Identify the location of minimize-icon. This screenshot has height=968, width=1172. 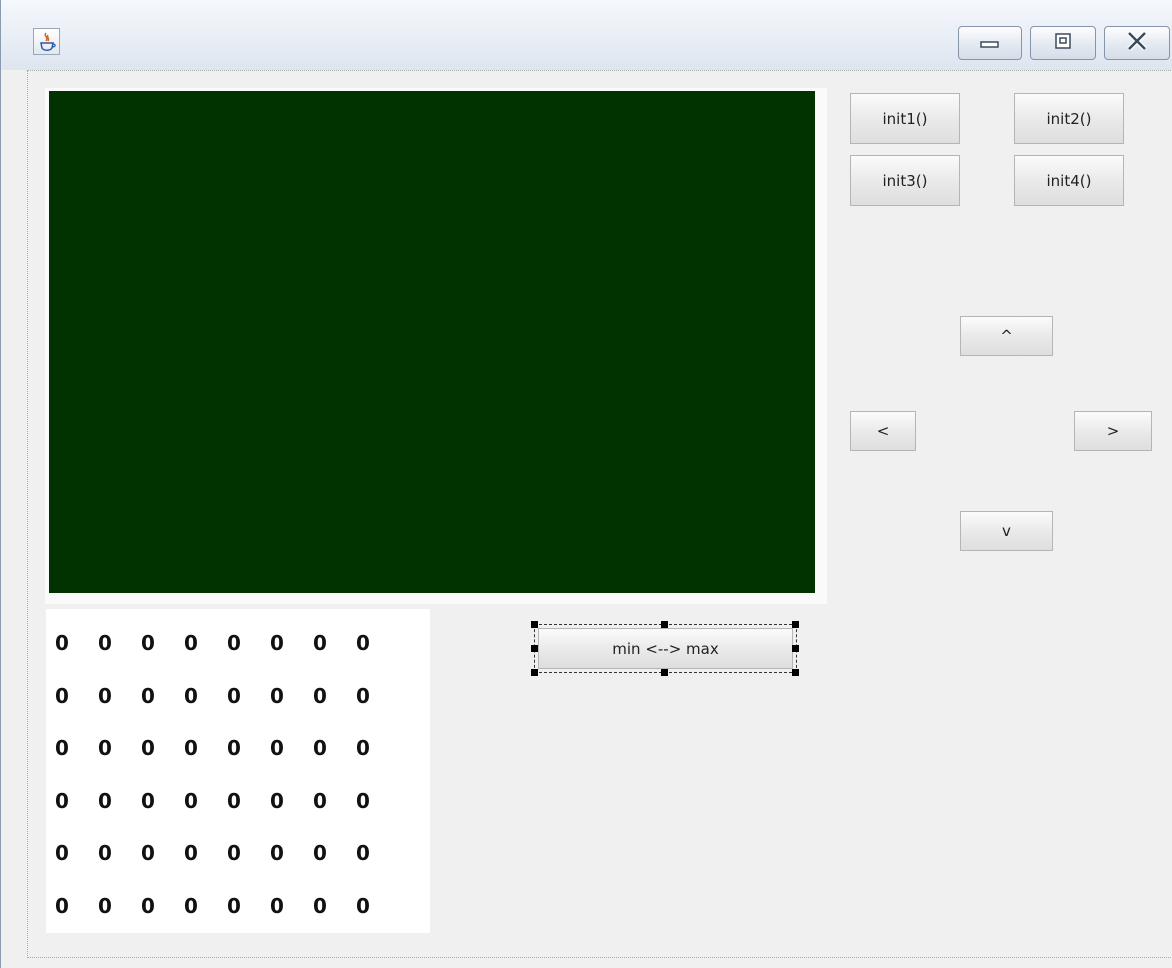
(990, 43).